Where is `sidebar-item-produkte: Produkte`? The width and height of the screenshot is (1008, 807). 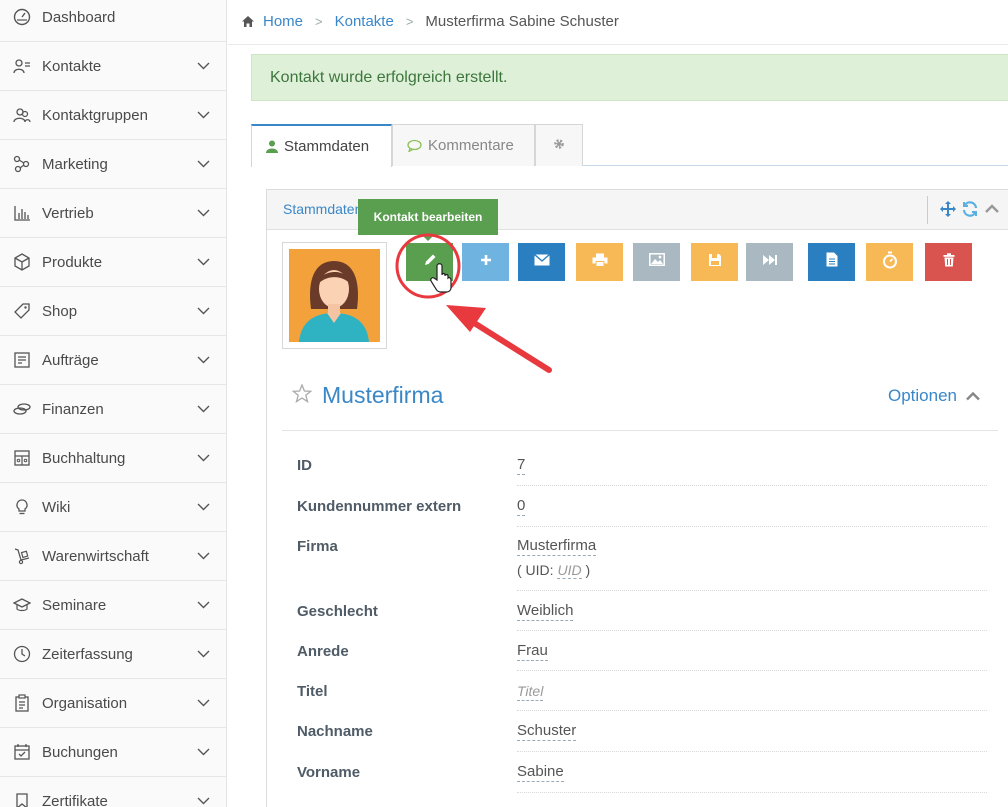
sidebar-item-produkte: Produkte is located at coordinates (113, 262).